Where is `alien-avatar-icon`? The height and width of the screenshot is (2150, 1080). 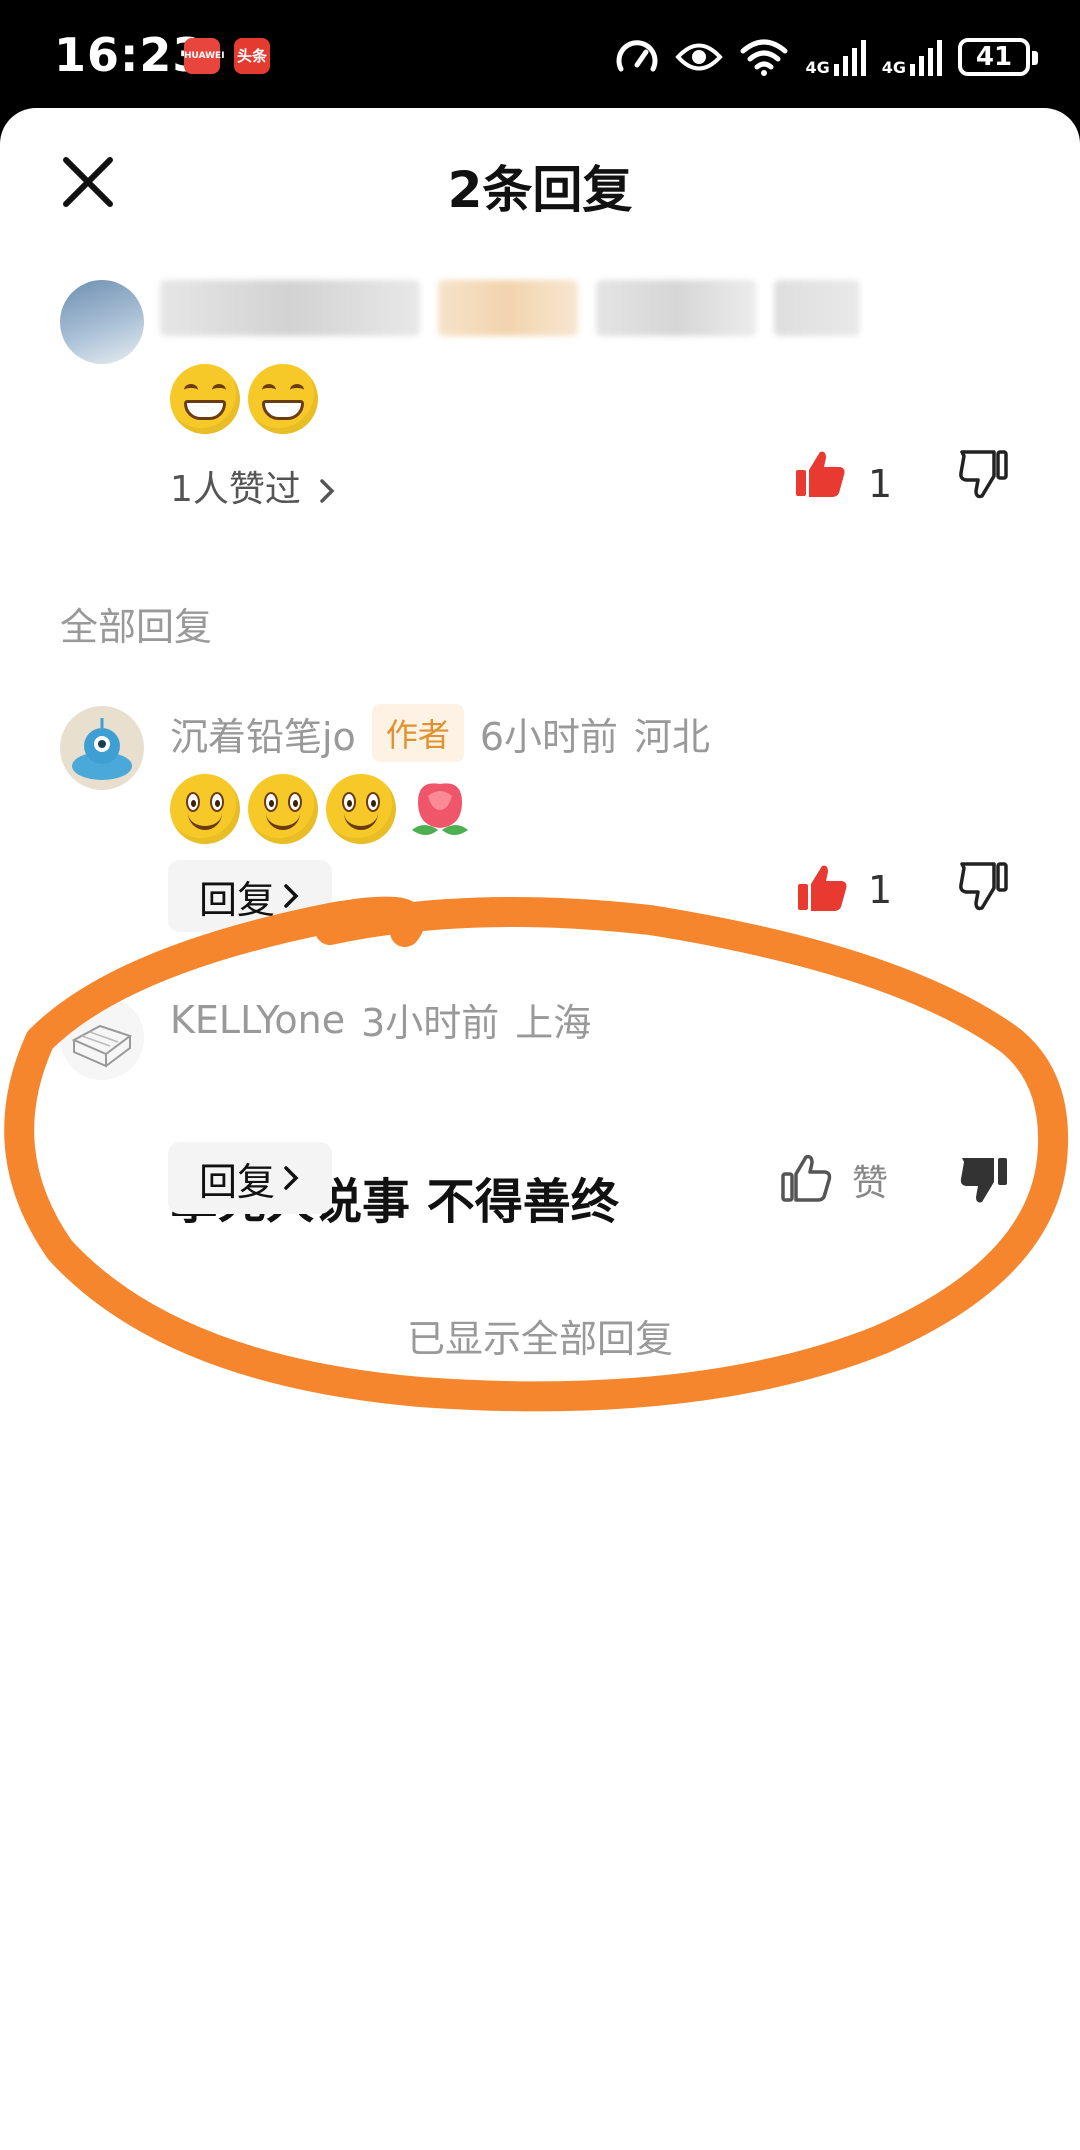
alien-avatar-icon is located at coordinates (102, 749).